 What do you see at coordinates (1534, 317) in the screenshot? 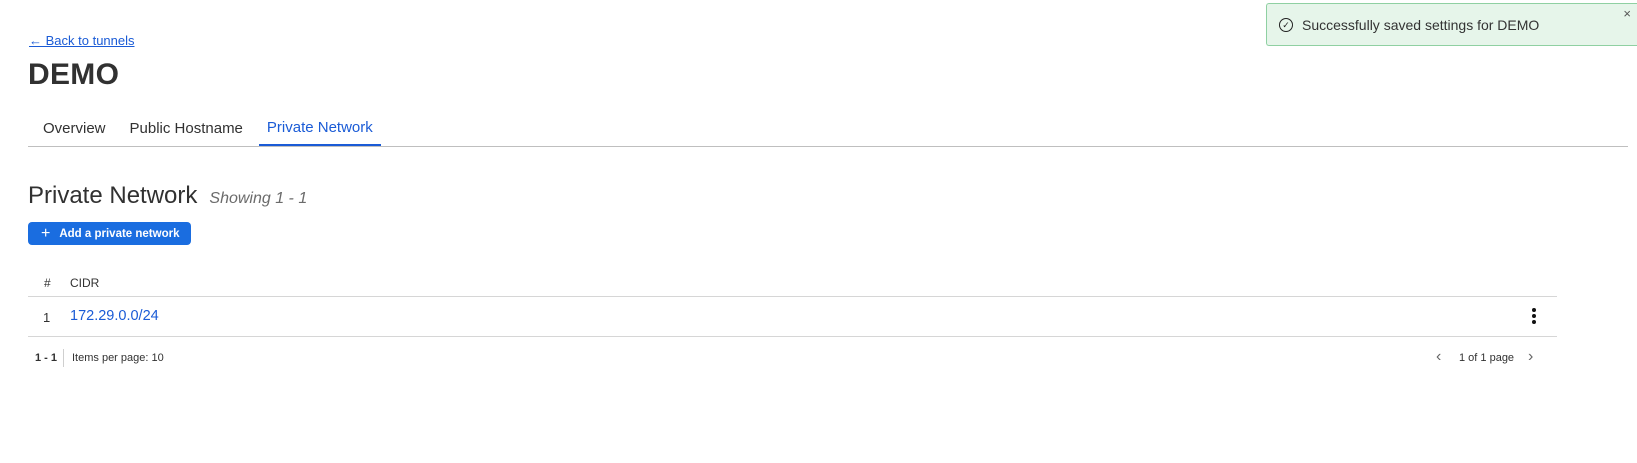
I see `kebab-menu-icon` at bounding box center [1534, 317].